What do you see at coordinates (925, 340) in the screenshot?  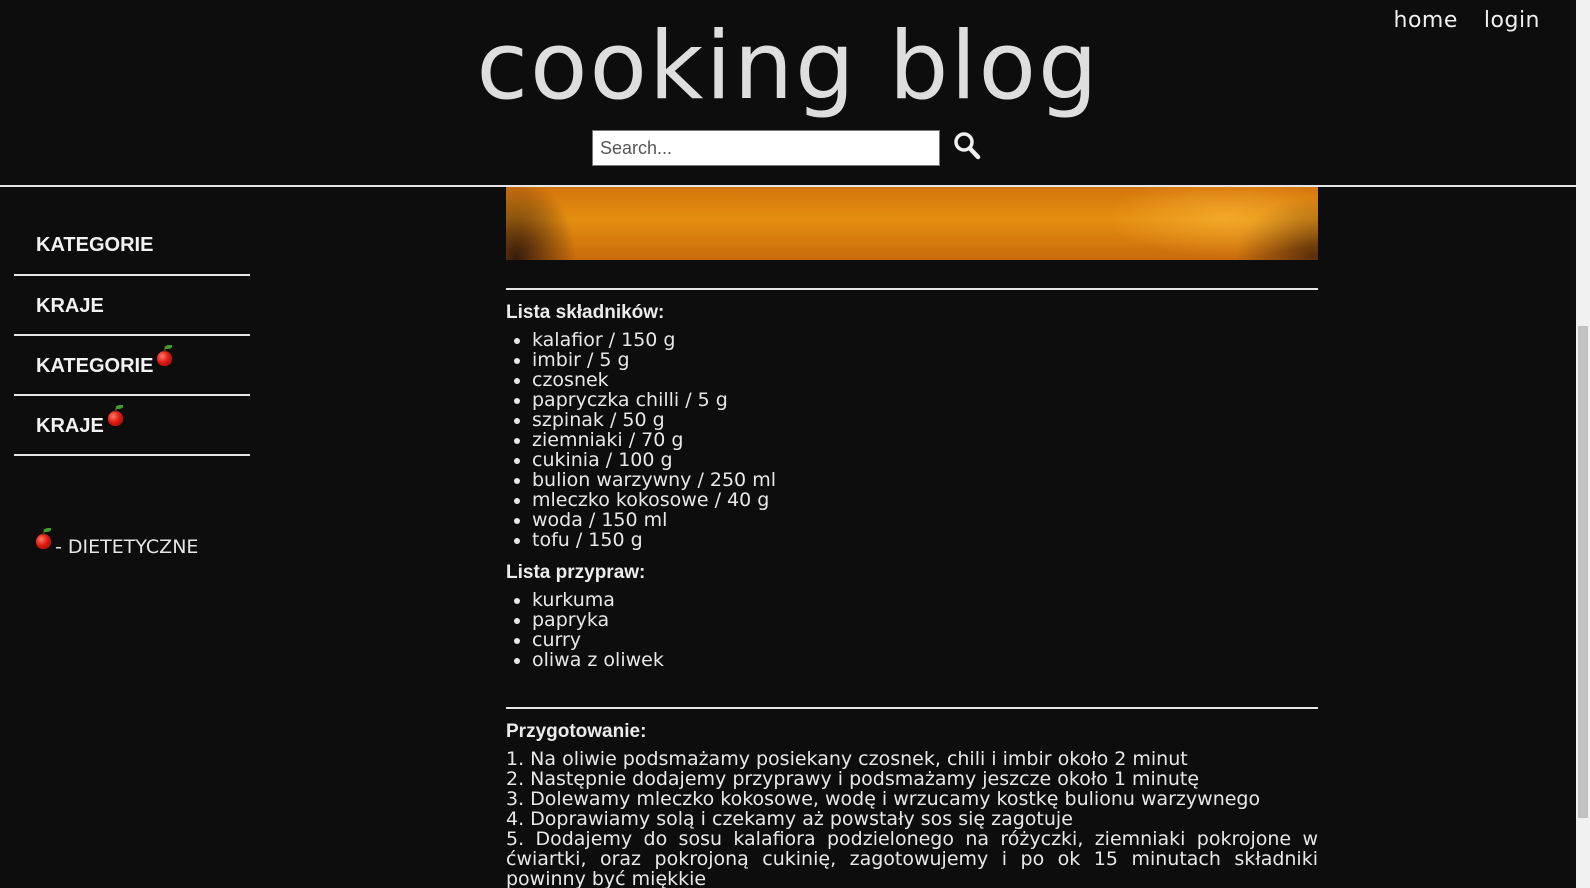 I see `ingredient-item: kalafior / 150 g` at bounding box center [925, 340].